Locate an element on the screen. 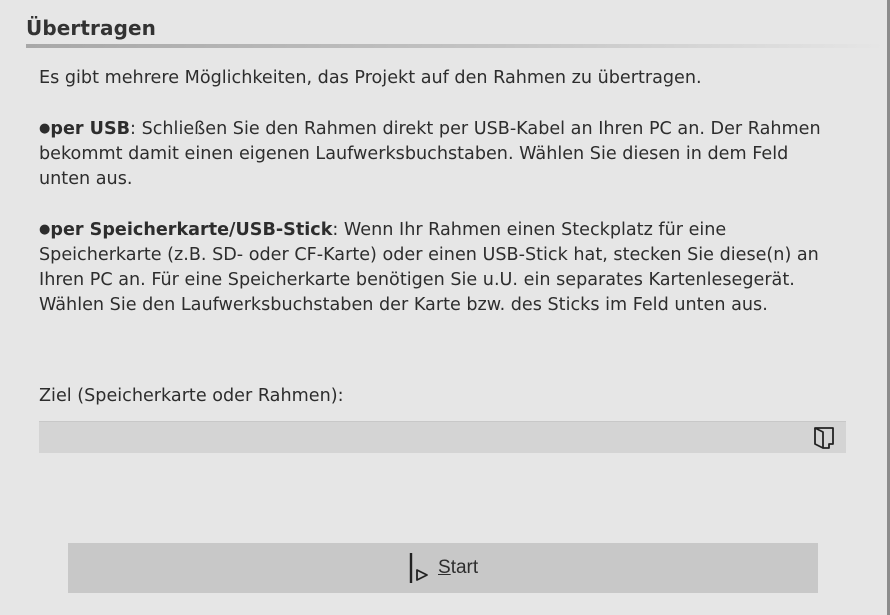  section-header: Übertragen is located at coordinates (456, 30).